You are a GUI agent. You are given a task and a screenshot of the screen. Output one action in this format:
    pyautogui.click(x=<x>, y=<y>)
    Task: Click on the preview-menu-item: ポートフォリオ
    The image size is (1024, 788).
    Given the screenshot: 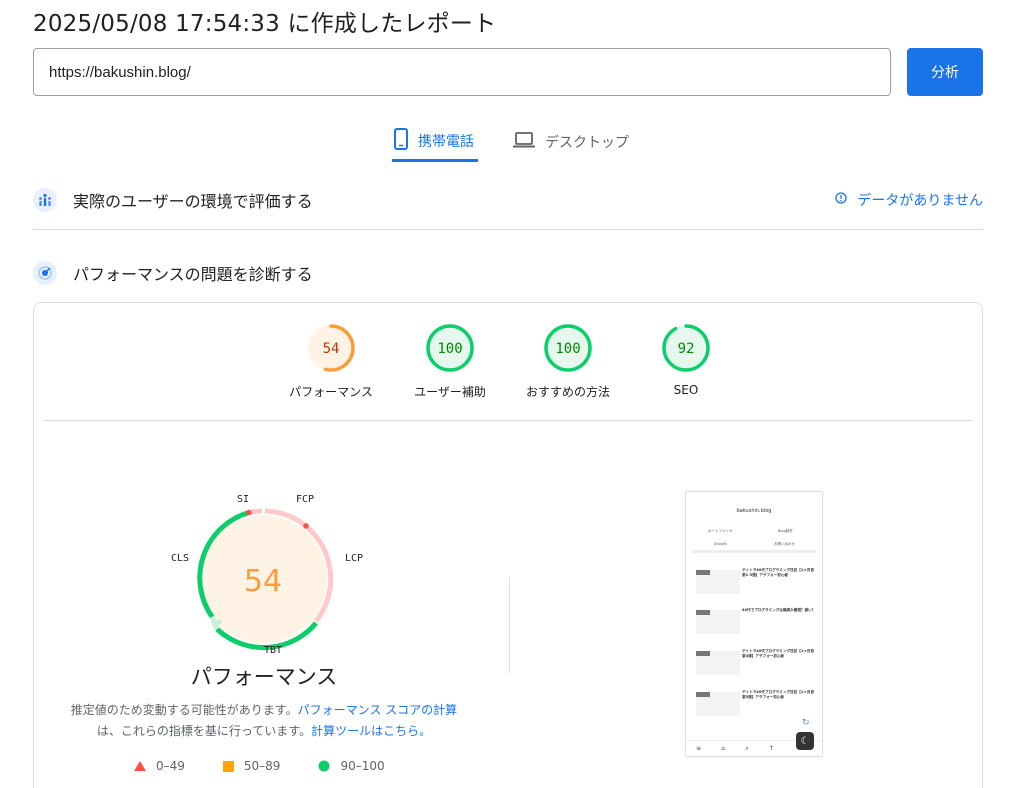 What is the action you would take?
    pyautogui.click(x=720, y=531)
    